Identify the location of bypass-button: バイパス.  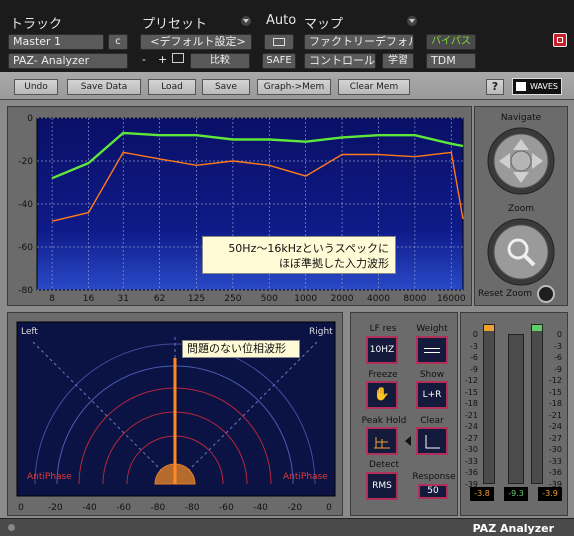
(451, 42).